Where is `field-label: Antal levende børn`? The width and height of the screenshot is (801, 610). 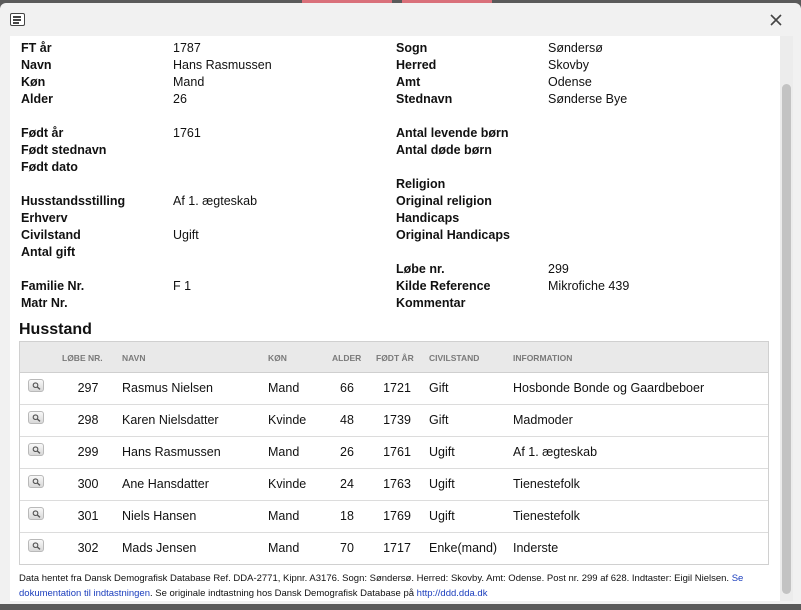 field-label: Antal levende børn is located at coordinates (452, 133).